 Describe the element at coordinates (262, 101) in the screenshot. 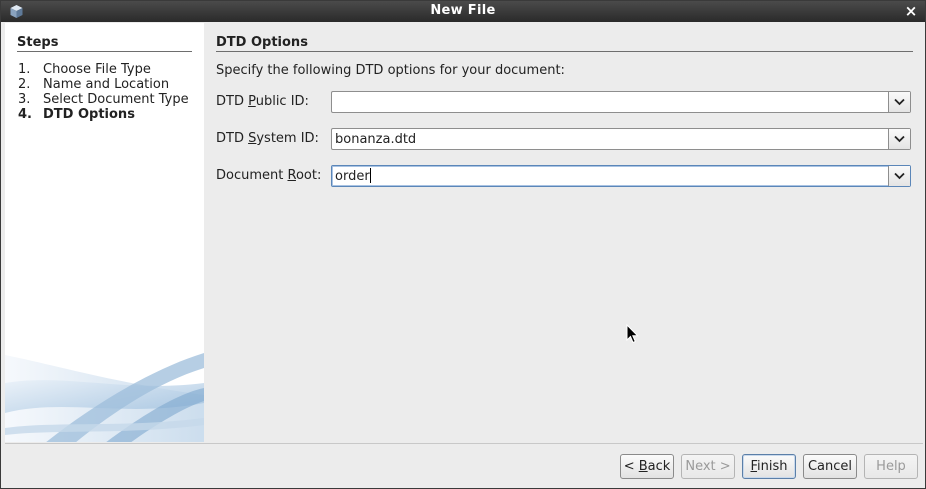

I see `public-id-label: DTD Public ID:` at that location.